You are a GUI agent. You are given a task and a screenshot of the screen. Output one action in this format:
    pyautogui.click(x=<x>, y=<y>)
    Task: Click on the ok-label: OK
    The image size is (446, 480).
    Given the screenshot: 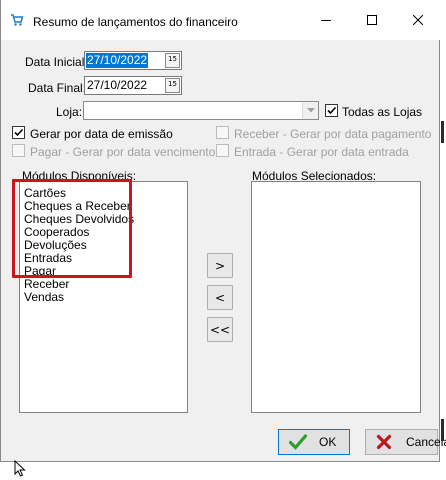 What is the action you would take?
    pyautogui.click(x=328, y=442)
    